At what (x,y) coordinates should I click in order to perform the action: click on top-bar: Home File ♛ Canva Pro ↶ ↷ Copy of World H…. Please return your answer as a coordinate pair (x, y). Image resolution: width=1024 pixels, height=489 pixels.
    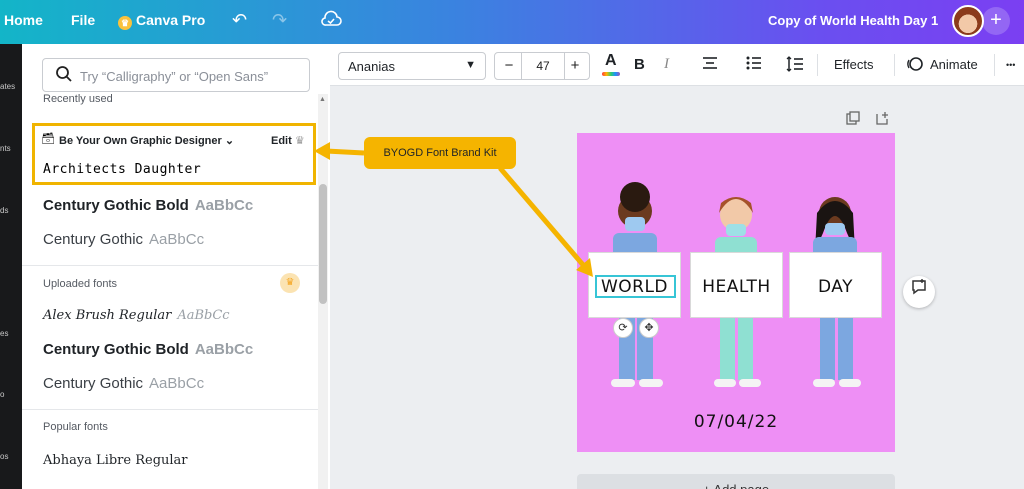
    Looking at the image, I should click on (512, 22).